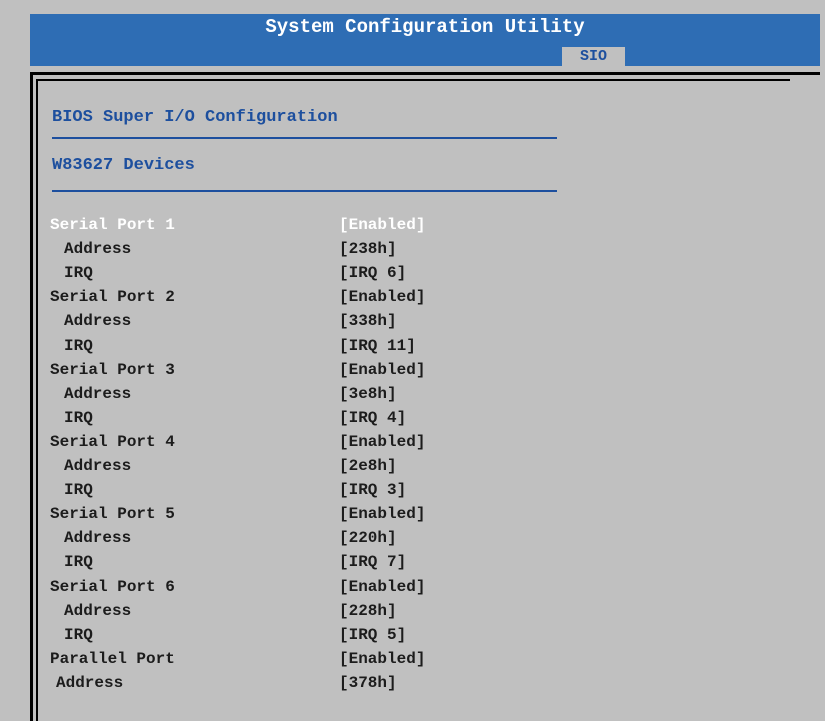 This screenshot has width=825, height=721. Describe the element at coordinates (300, 490) in the screenshot. I see `setting-row: IRQ [IRQ 3]` at that location.